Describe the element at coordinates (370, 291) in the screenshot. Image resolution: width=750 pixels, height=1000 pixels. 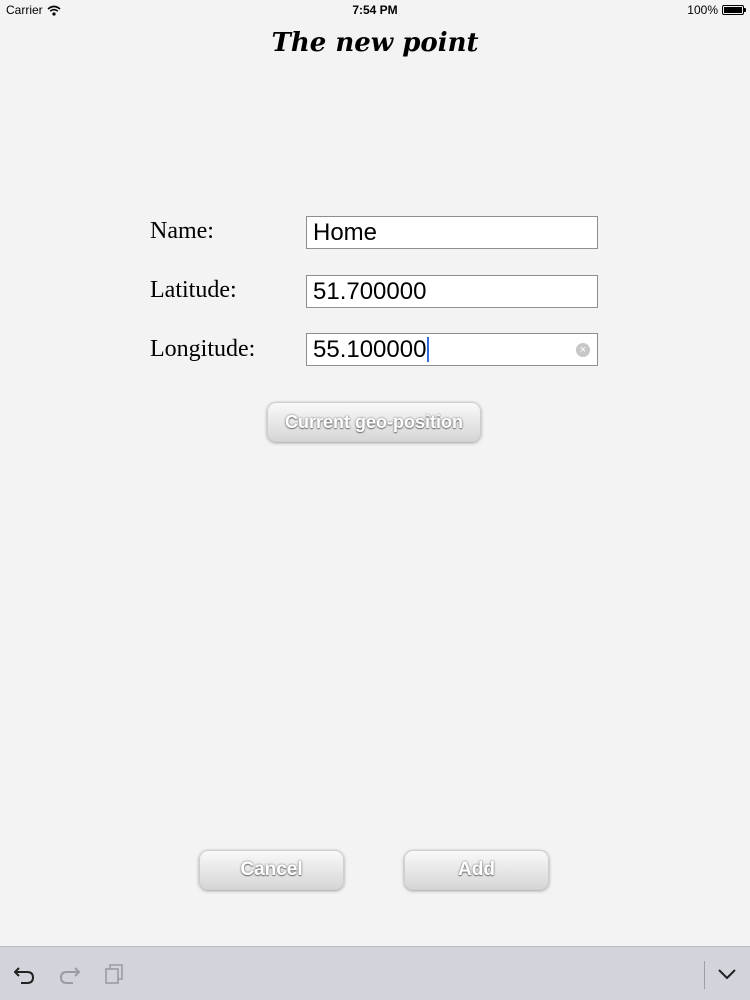
I see `latitude-value: 51.700000` at that location.